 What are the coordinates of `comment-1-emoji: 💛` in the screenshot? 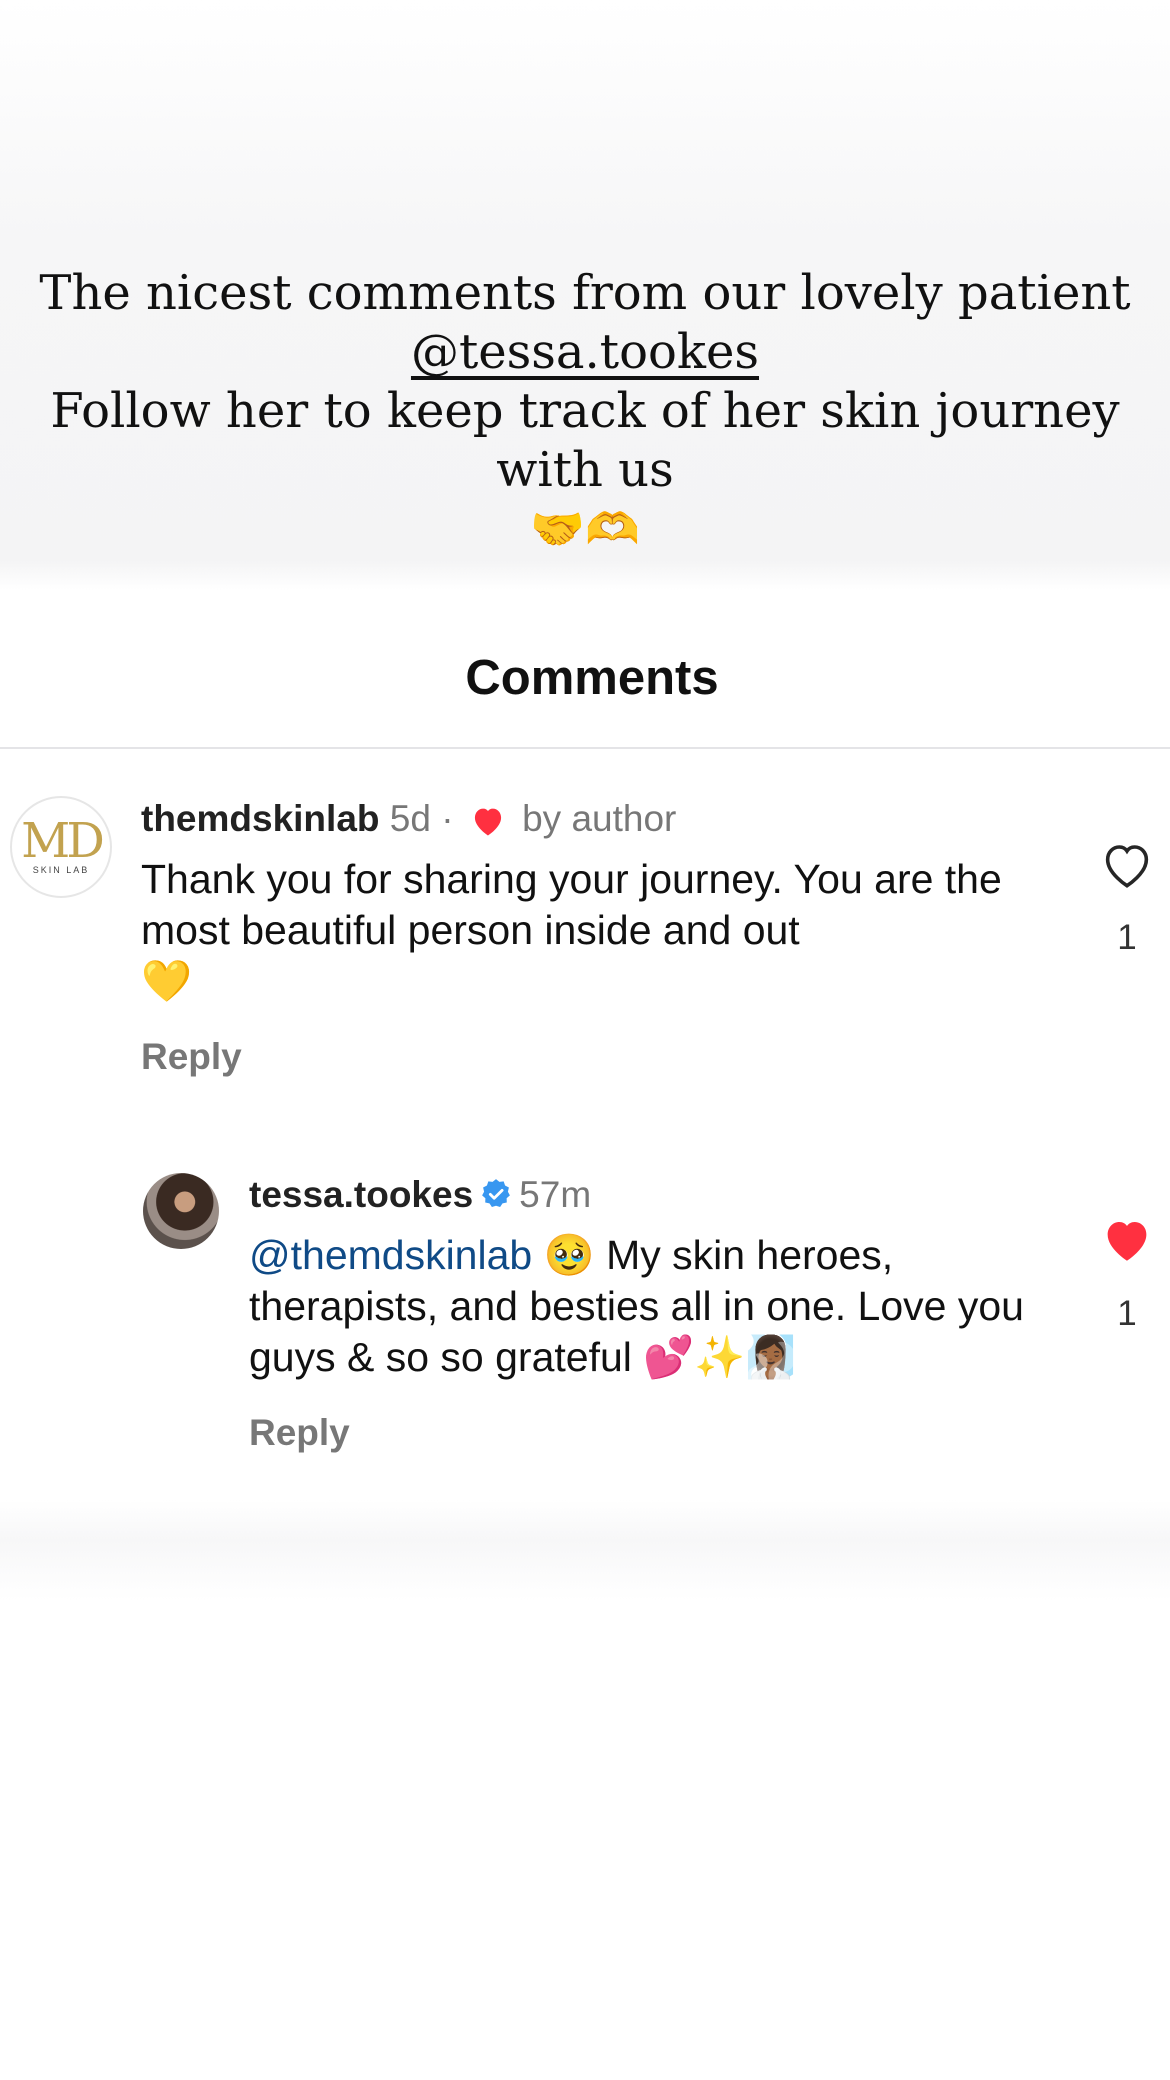 It's located at (167, 981).